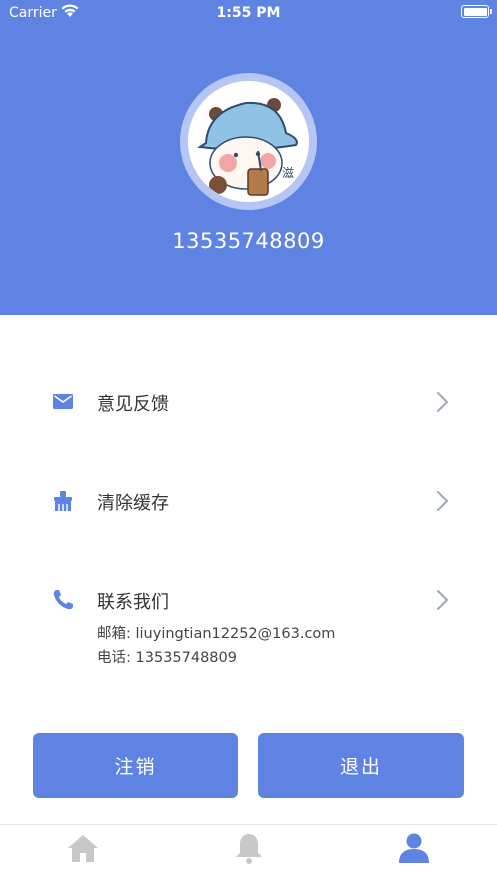  What do you see at coordinates (167, 658) in the screenshot?
I see `contact-phone: 电话: 13535748809` at bounding box center [167, 658].